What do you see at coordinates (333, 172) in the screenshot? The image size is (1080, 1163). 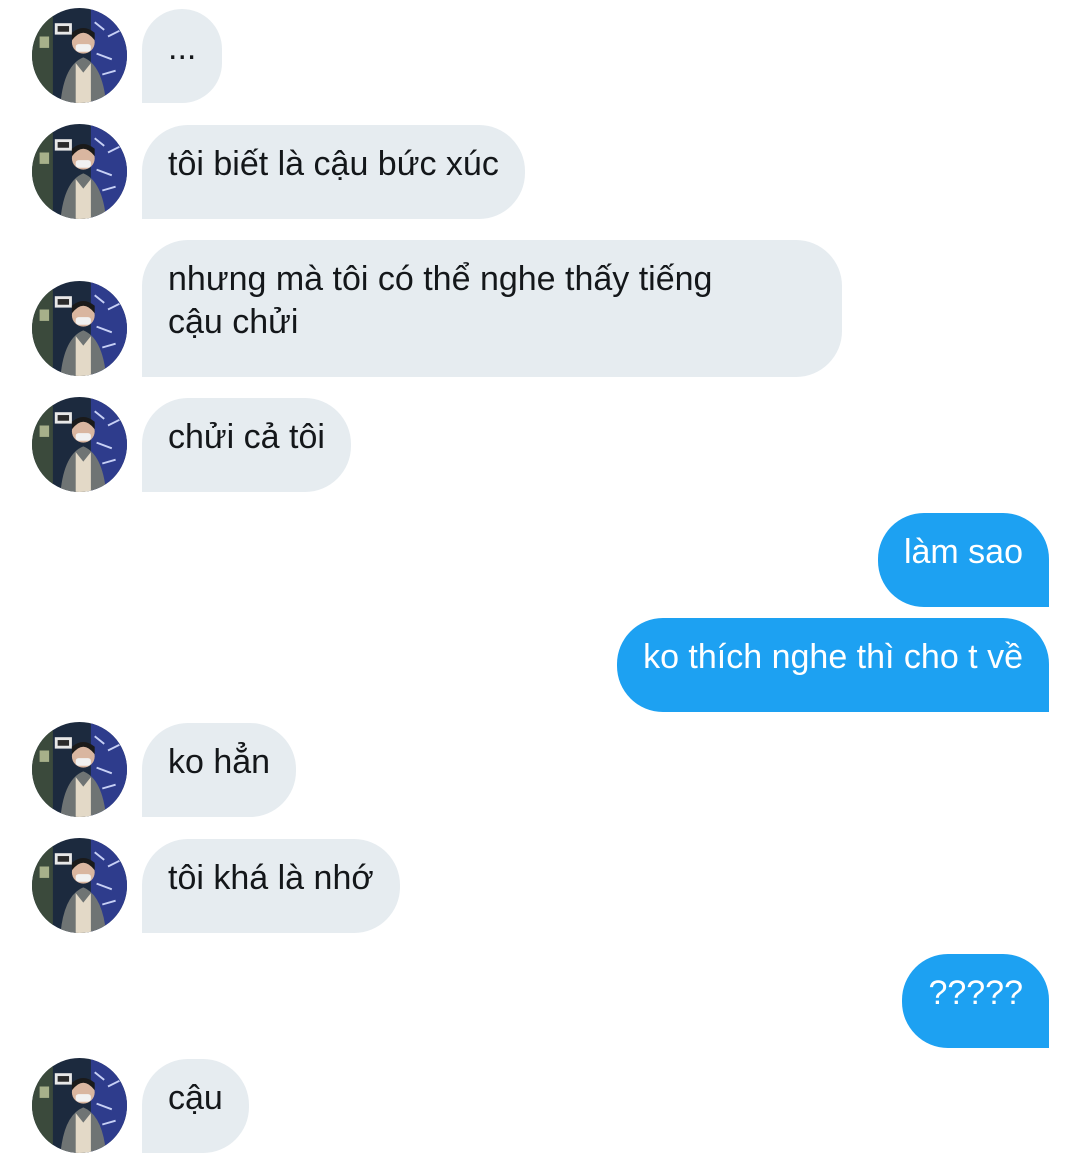 I see `incoming-message-bubble: tôi biết là cậu bức xúc` at bounding box center [333, 172].